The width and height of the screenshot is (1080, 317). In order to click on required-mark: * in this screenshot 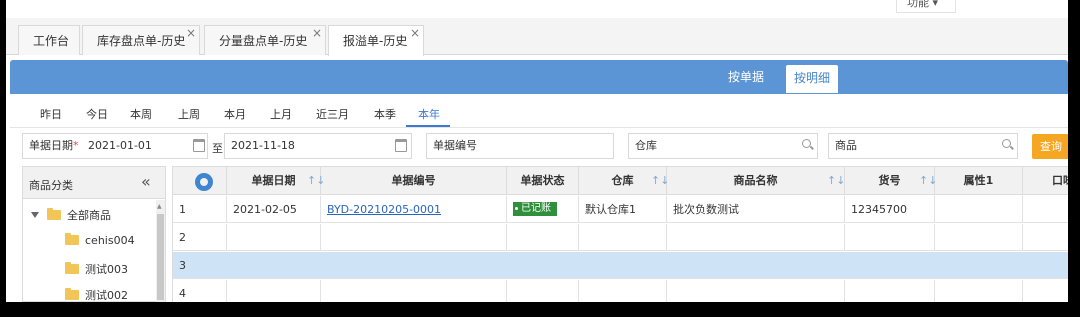, I will do `click(76, 145)`.